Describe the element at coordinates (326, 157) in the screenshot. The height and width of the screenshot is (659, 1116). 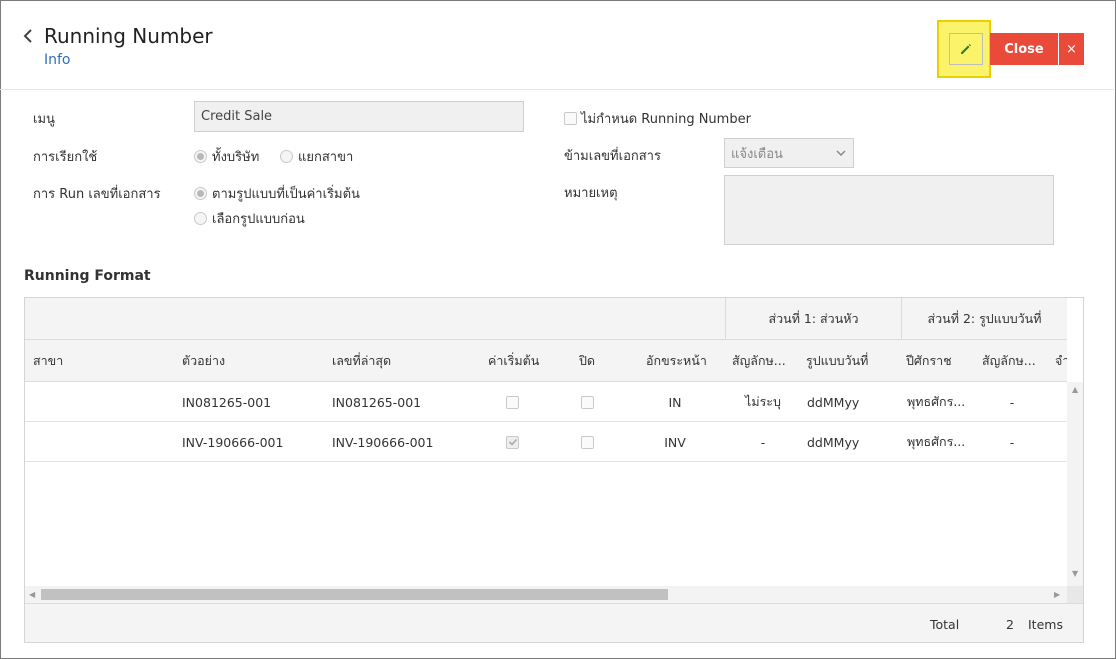
I see `radio-label: แยกสาขา` at that location.